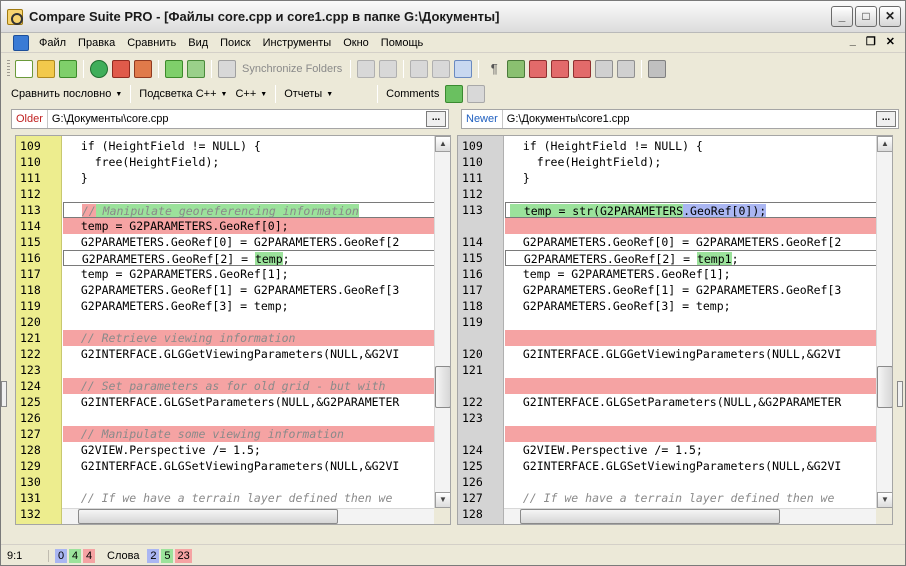 This screenshot has width=906, height=566. I want to click on left-code-line: 119 G2PARAMETERS.GeoRef[3] = temp;, so click(226, 306).